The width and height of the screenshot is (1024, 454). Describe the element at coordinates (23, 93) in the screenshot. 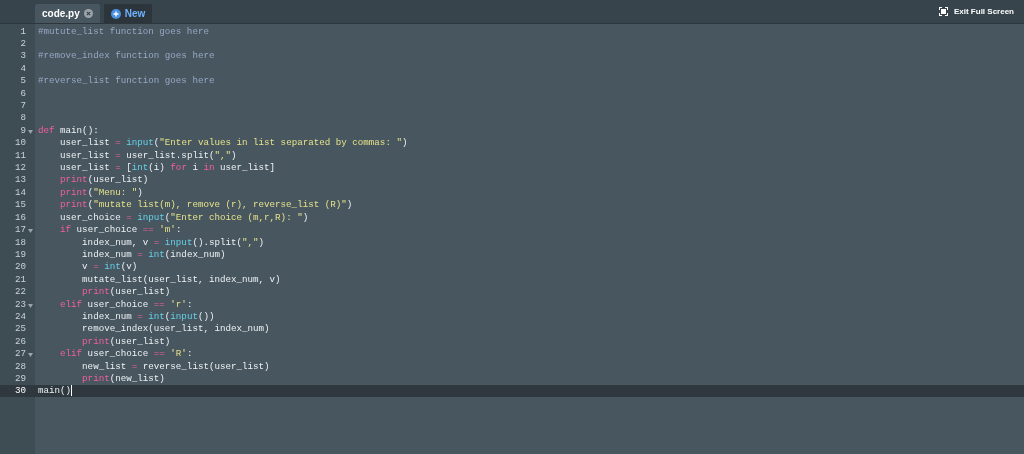

I see `line-number: 6` at that location.